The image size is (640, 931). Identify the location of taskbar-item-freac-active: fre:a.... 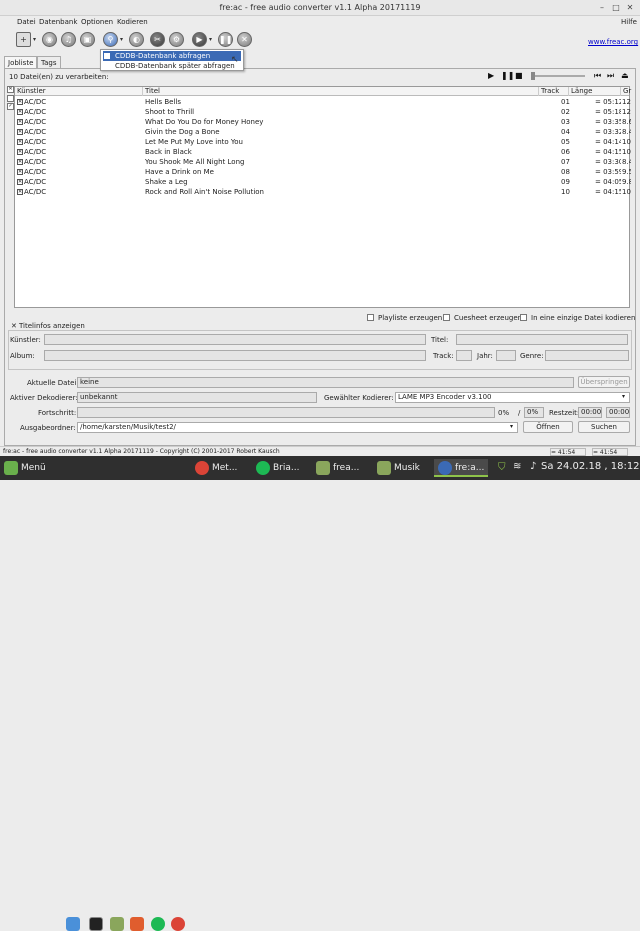
(461, 468).